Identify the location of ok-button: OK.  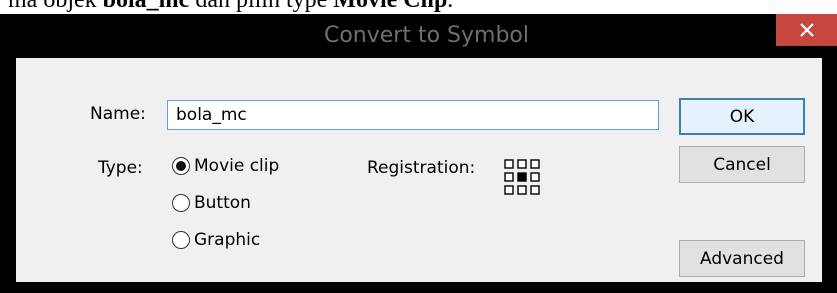
(742, 116).